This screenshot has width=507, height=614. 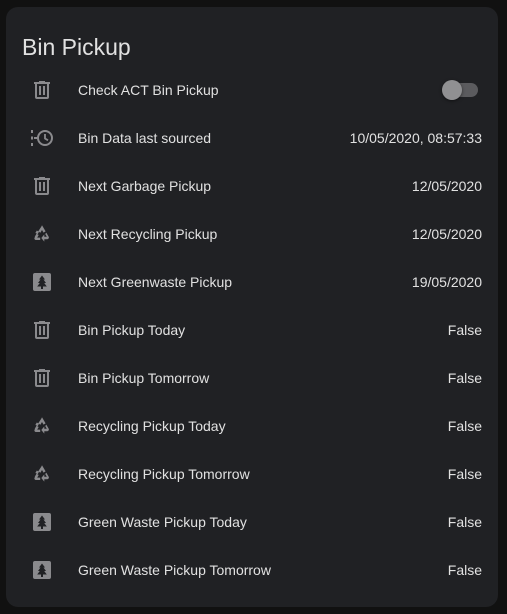 I want to click on entity-row-next-garbage-pickup: Next Garbage Pickup 12/05/2020, so click(x=252, y=186).